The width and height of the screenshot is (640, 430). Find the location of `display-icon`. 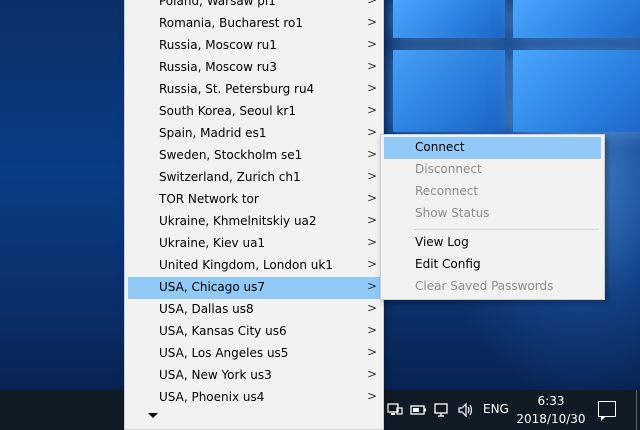

display-icon is located at coordinates (442, 410).